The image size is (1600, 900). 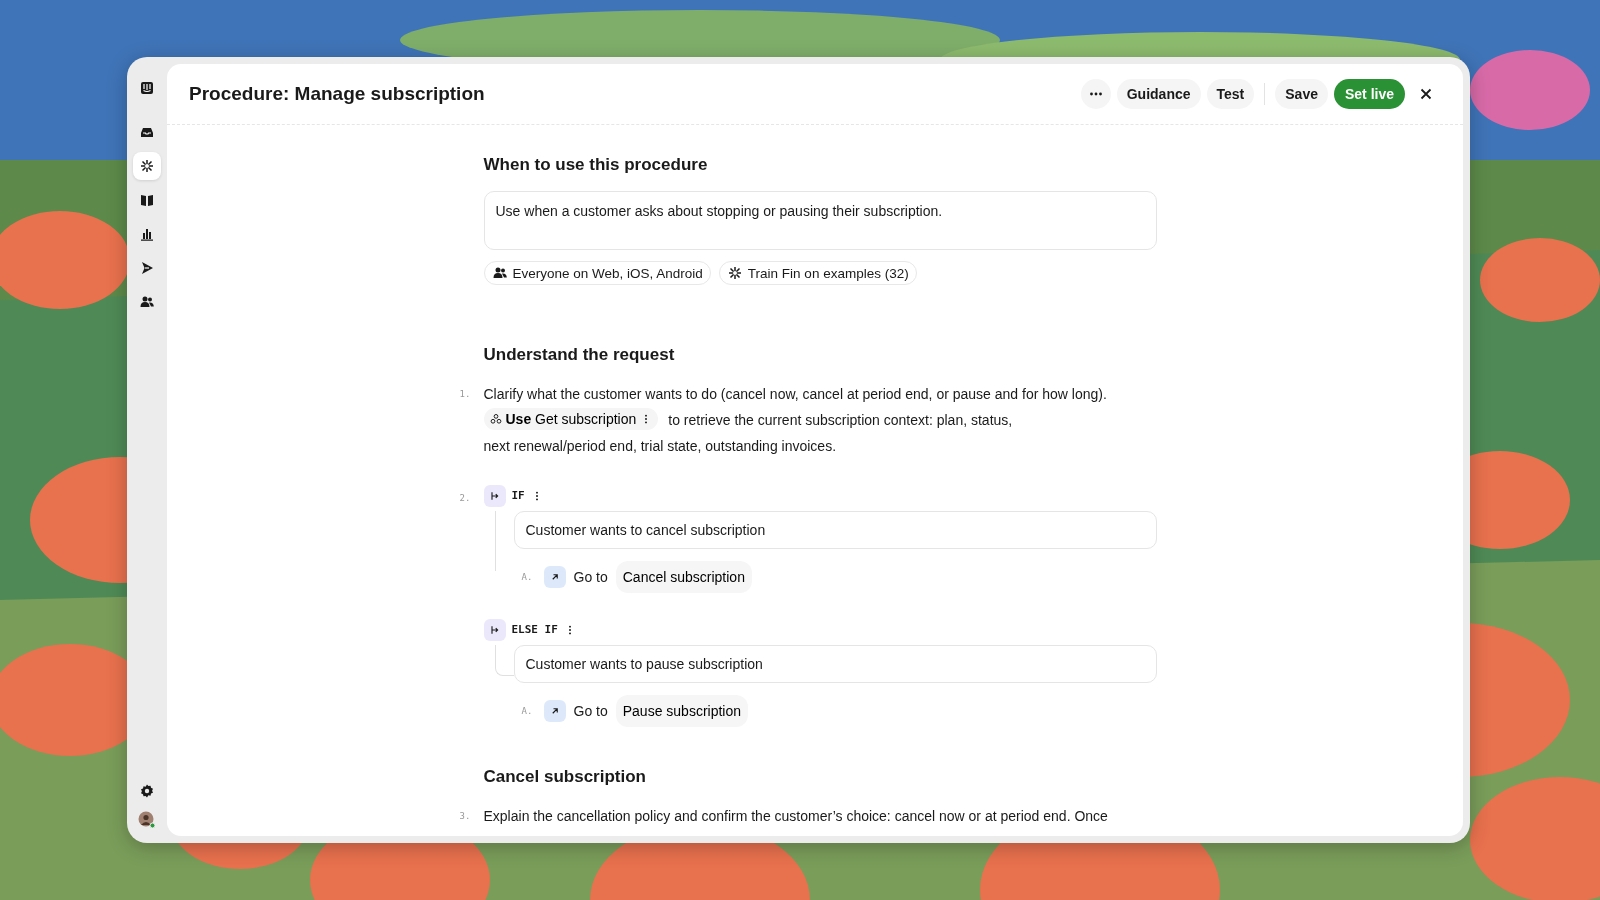 What do you see at coordinates (147, 234) in the screenshot?
I see `bar-chart-icon` at bounding box center [147, 234].